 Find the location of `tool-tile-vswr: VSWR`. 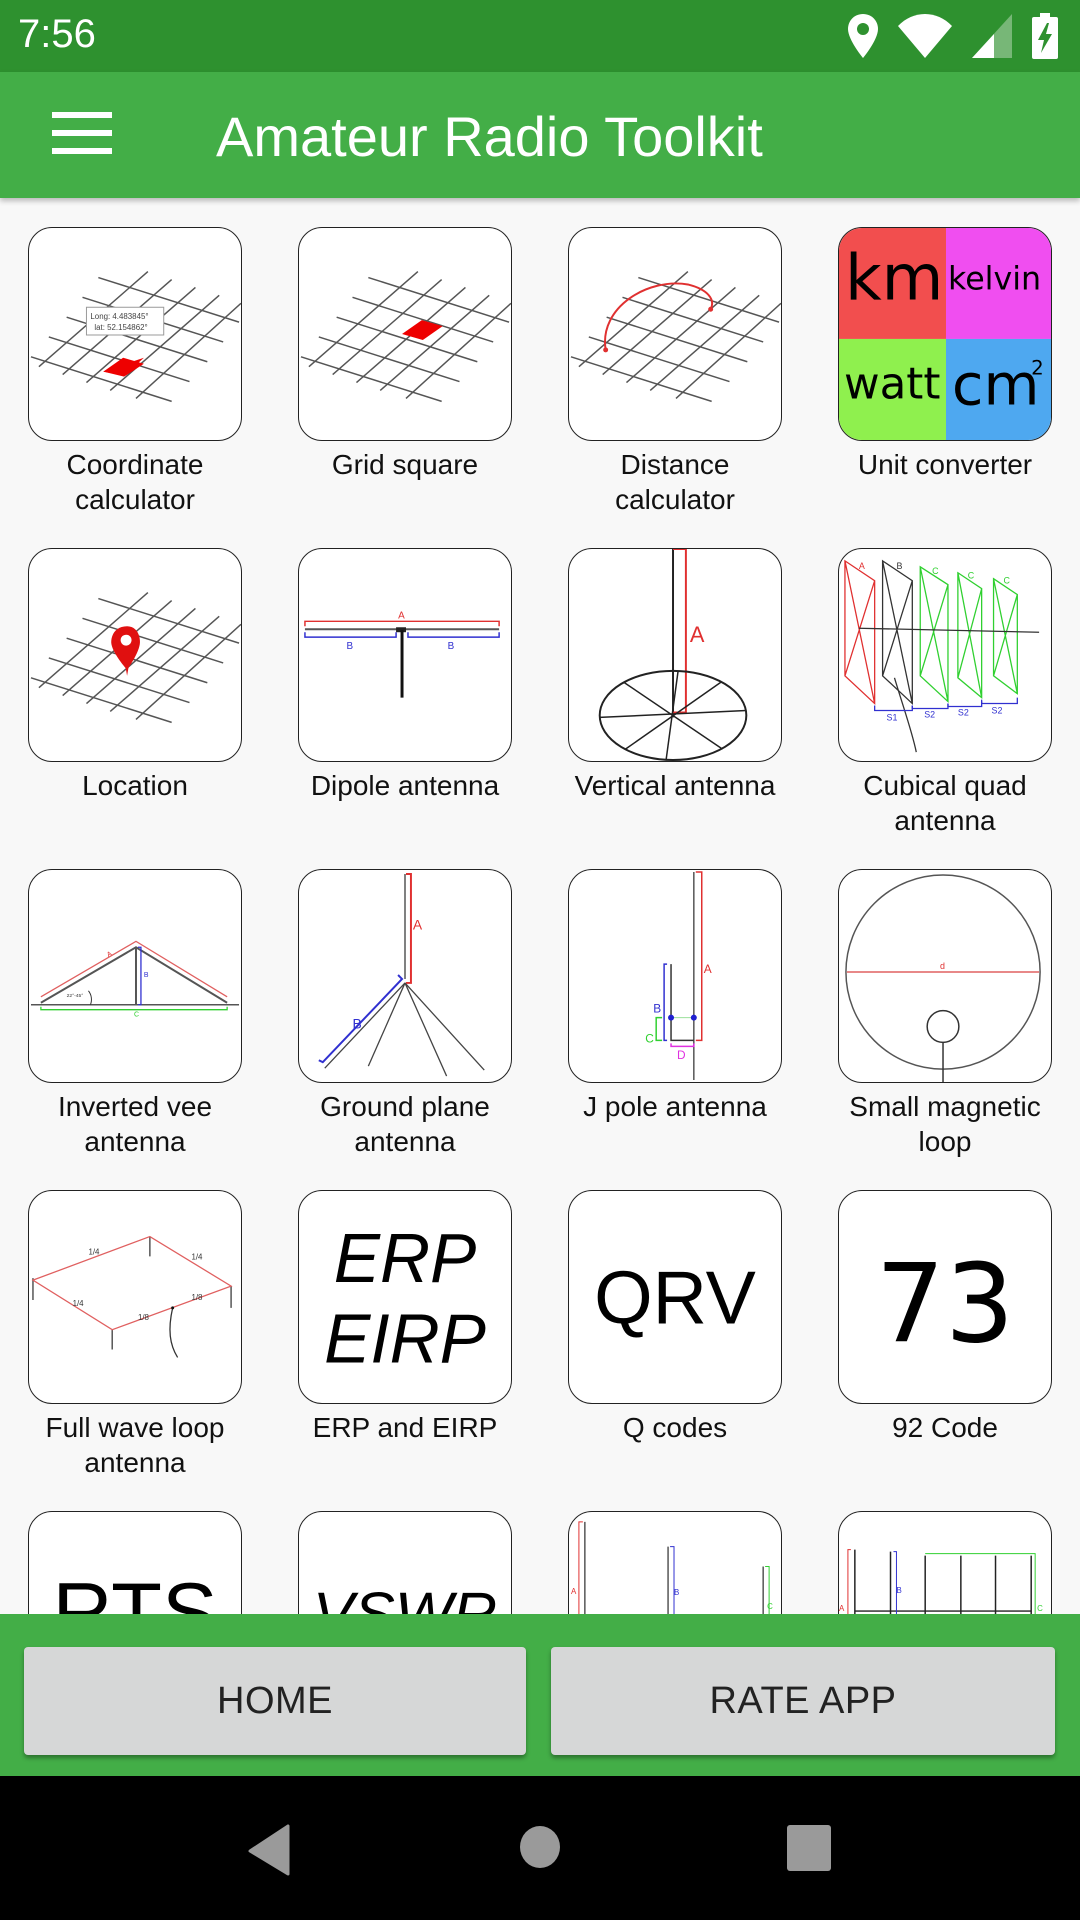

tool-tile-vswr: VSWR is located at coordinates (405, 1562).